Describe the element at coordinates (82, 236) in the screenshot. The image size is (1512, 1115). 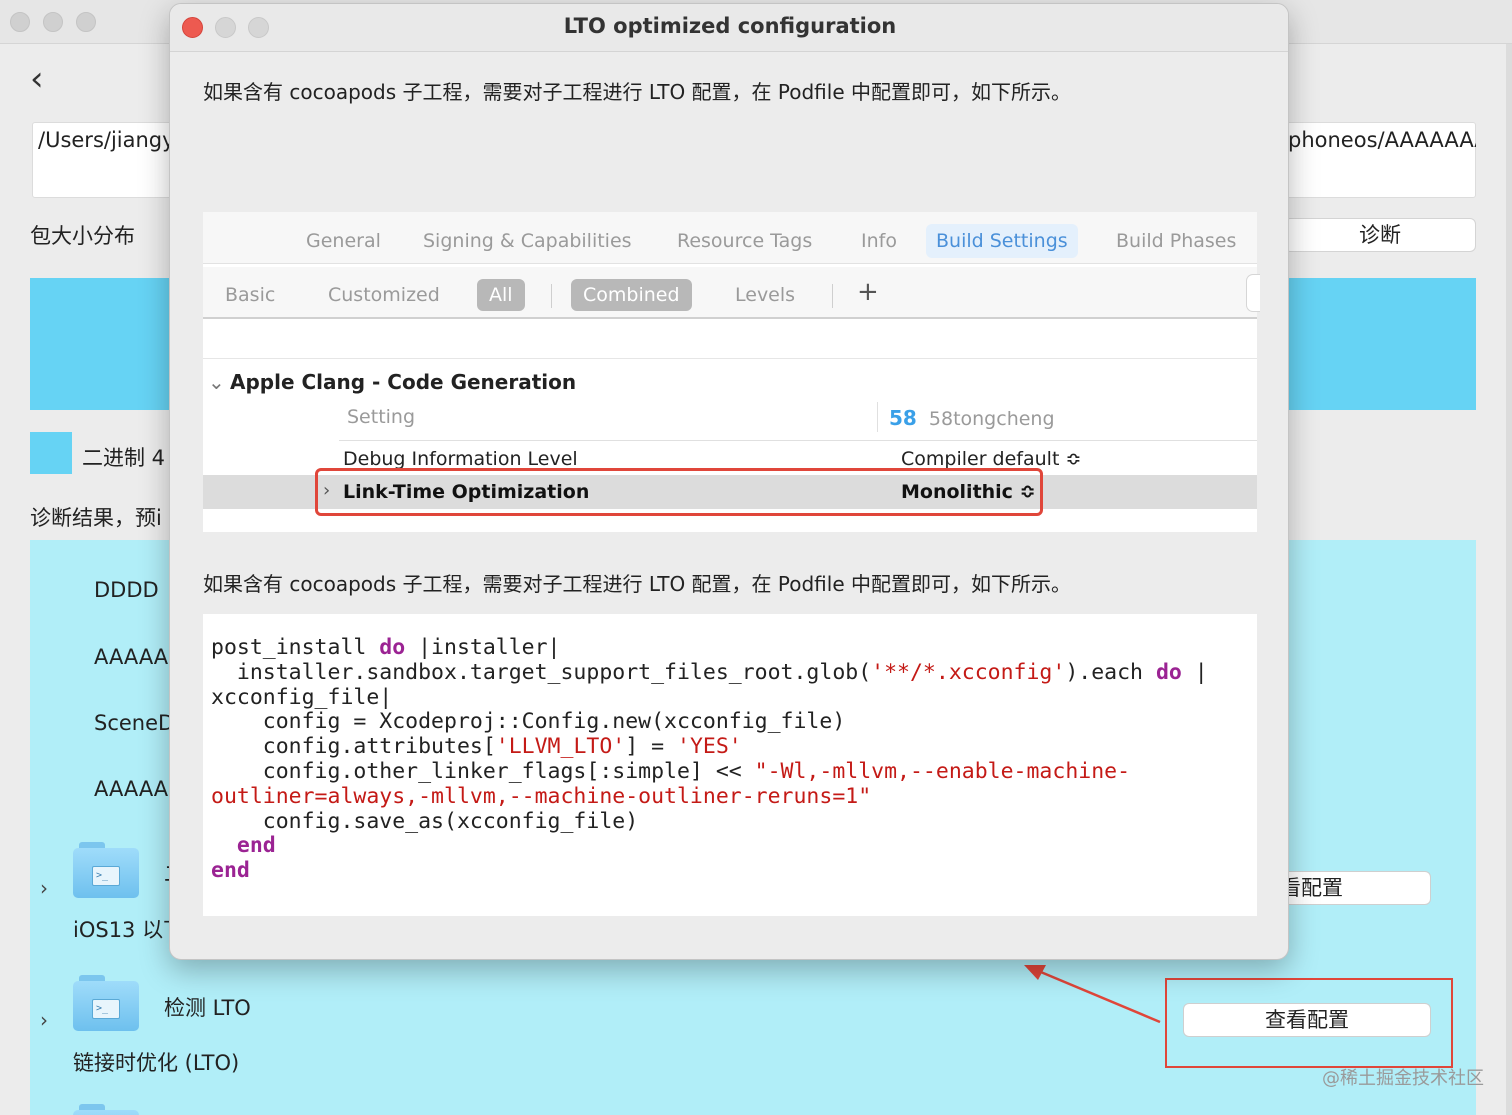
I see `package-size-label: 包大小分布` at that location.